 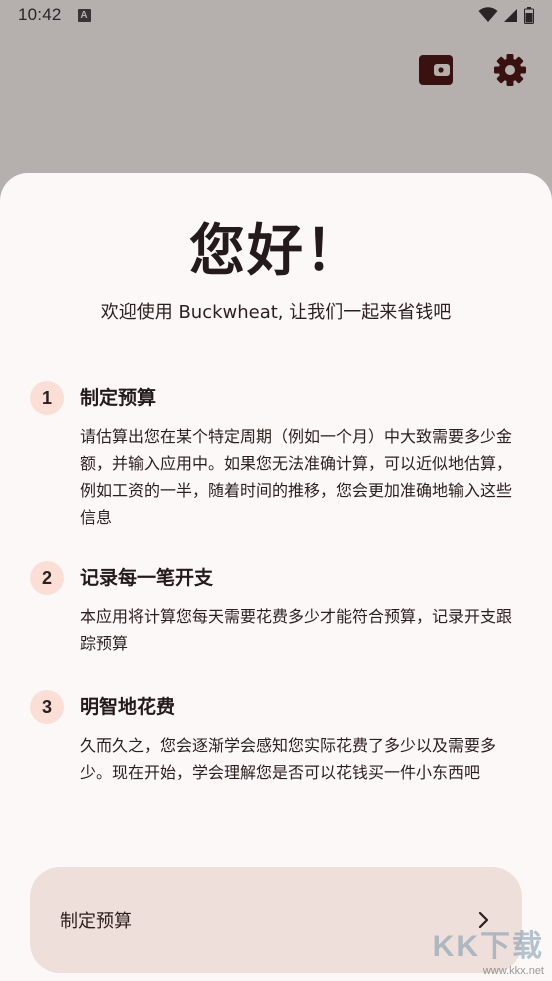 I want to click on settings-button, so click(x=510, y=70).